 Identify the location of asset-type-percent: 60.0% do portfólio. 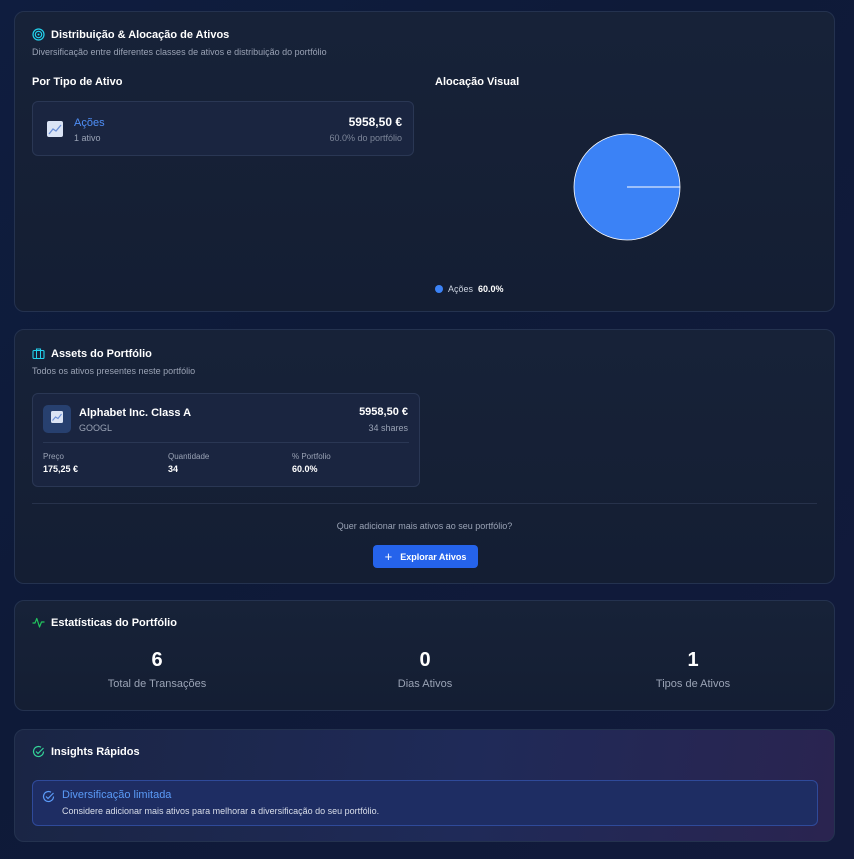
(365, 138).